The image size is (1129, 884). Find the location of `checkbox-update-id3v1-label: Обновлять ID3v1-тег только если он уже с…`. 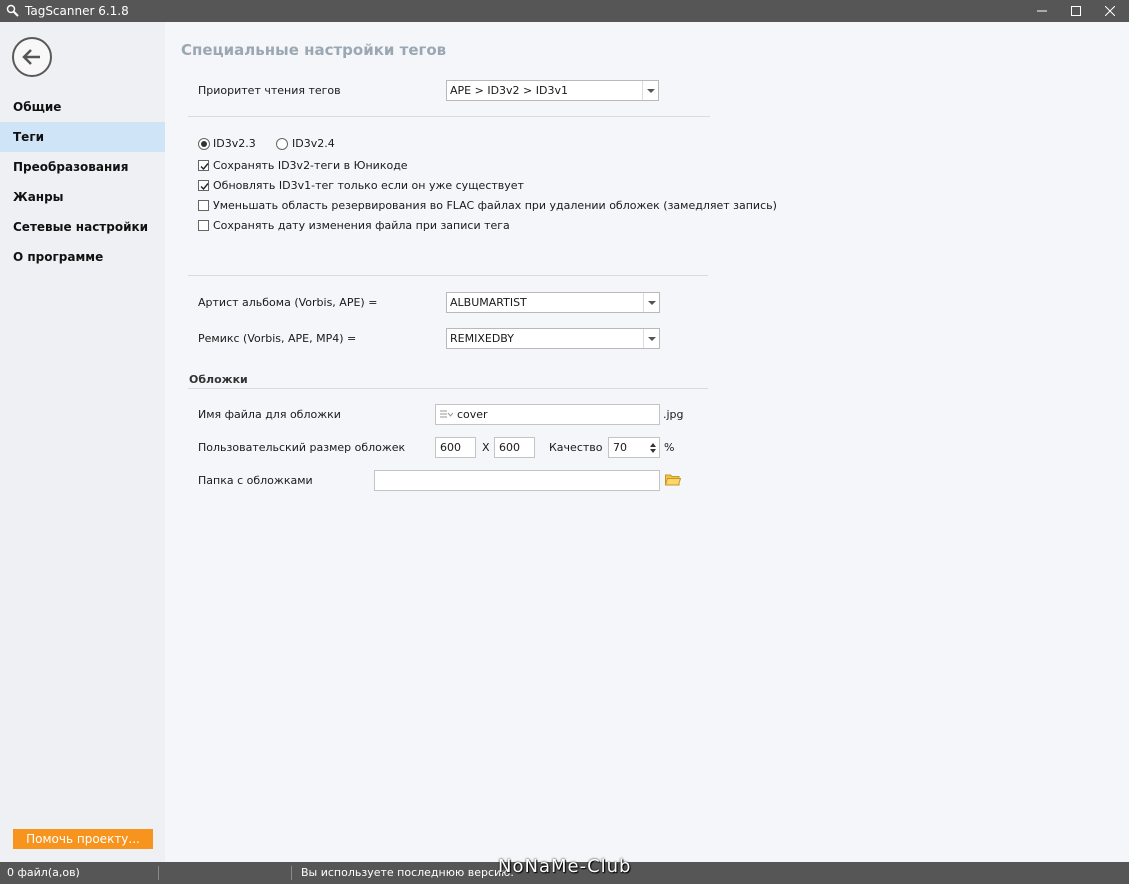

checkbox-update-id3v1-label: Обновлять ID3v1-тег только если он уже с… is located at coordinates (368, 185).